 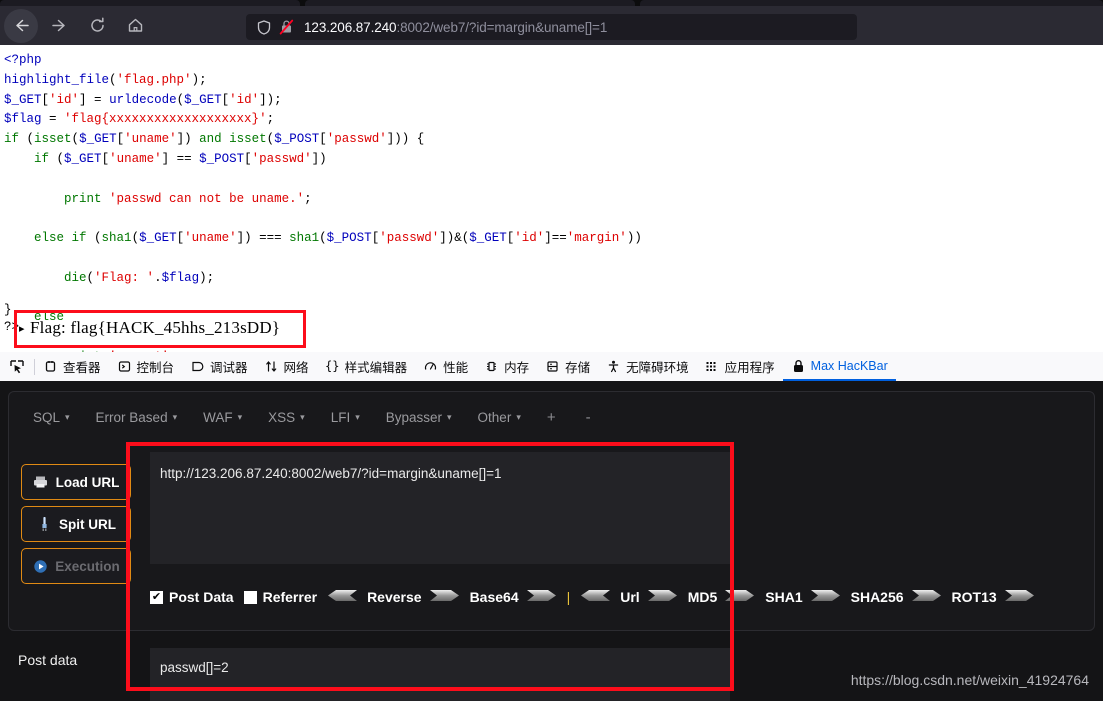 I want to click on printer-icon, so click(x=41, y=482).